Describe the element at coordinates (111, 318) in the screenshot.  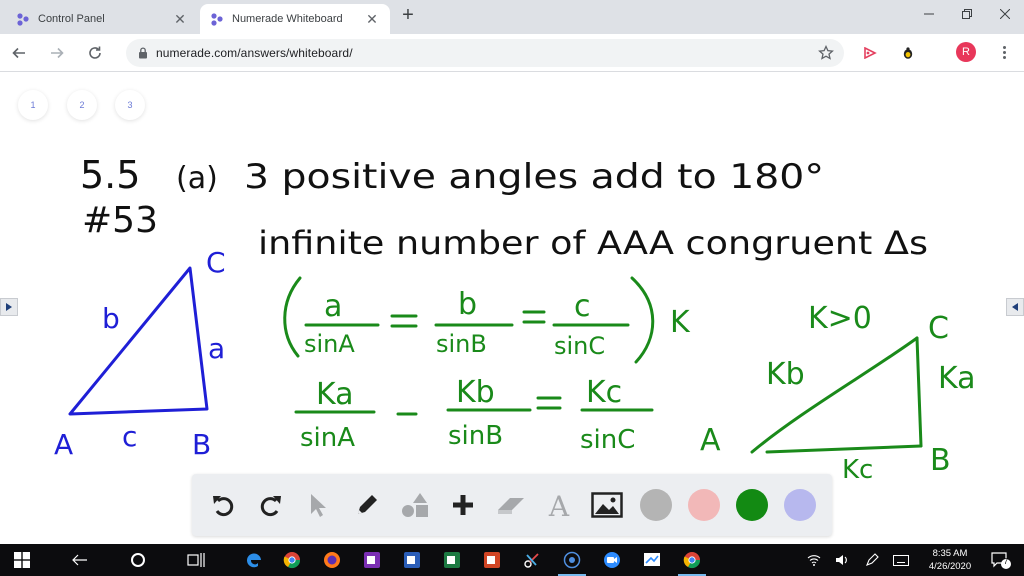
I see `side-label-b: b` at that location.